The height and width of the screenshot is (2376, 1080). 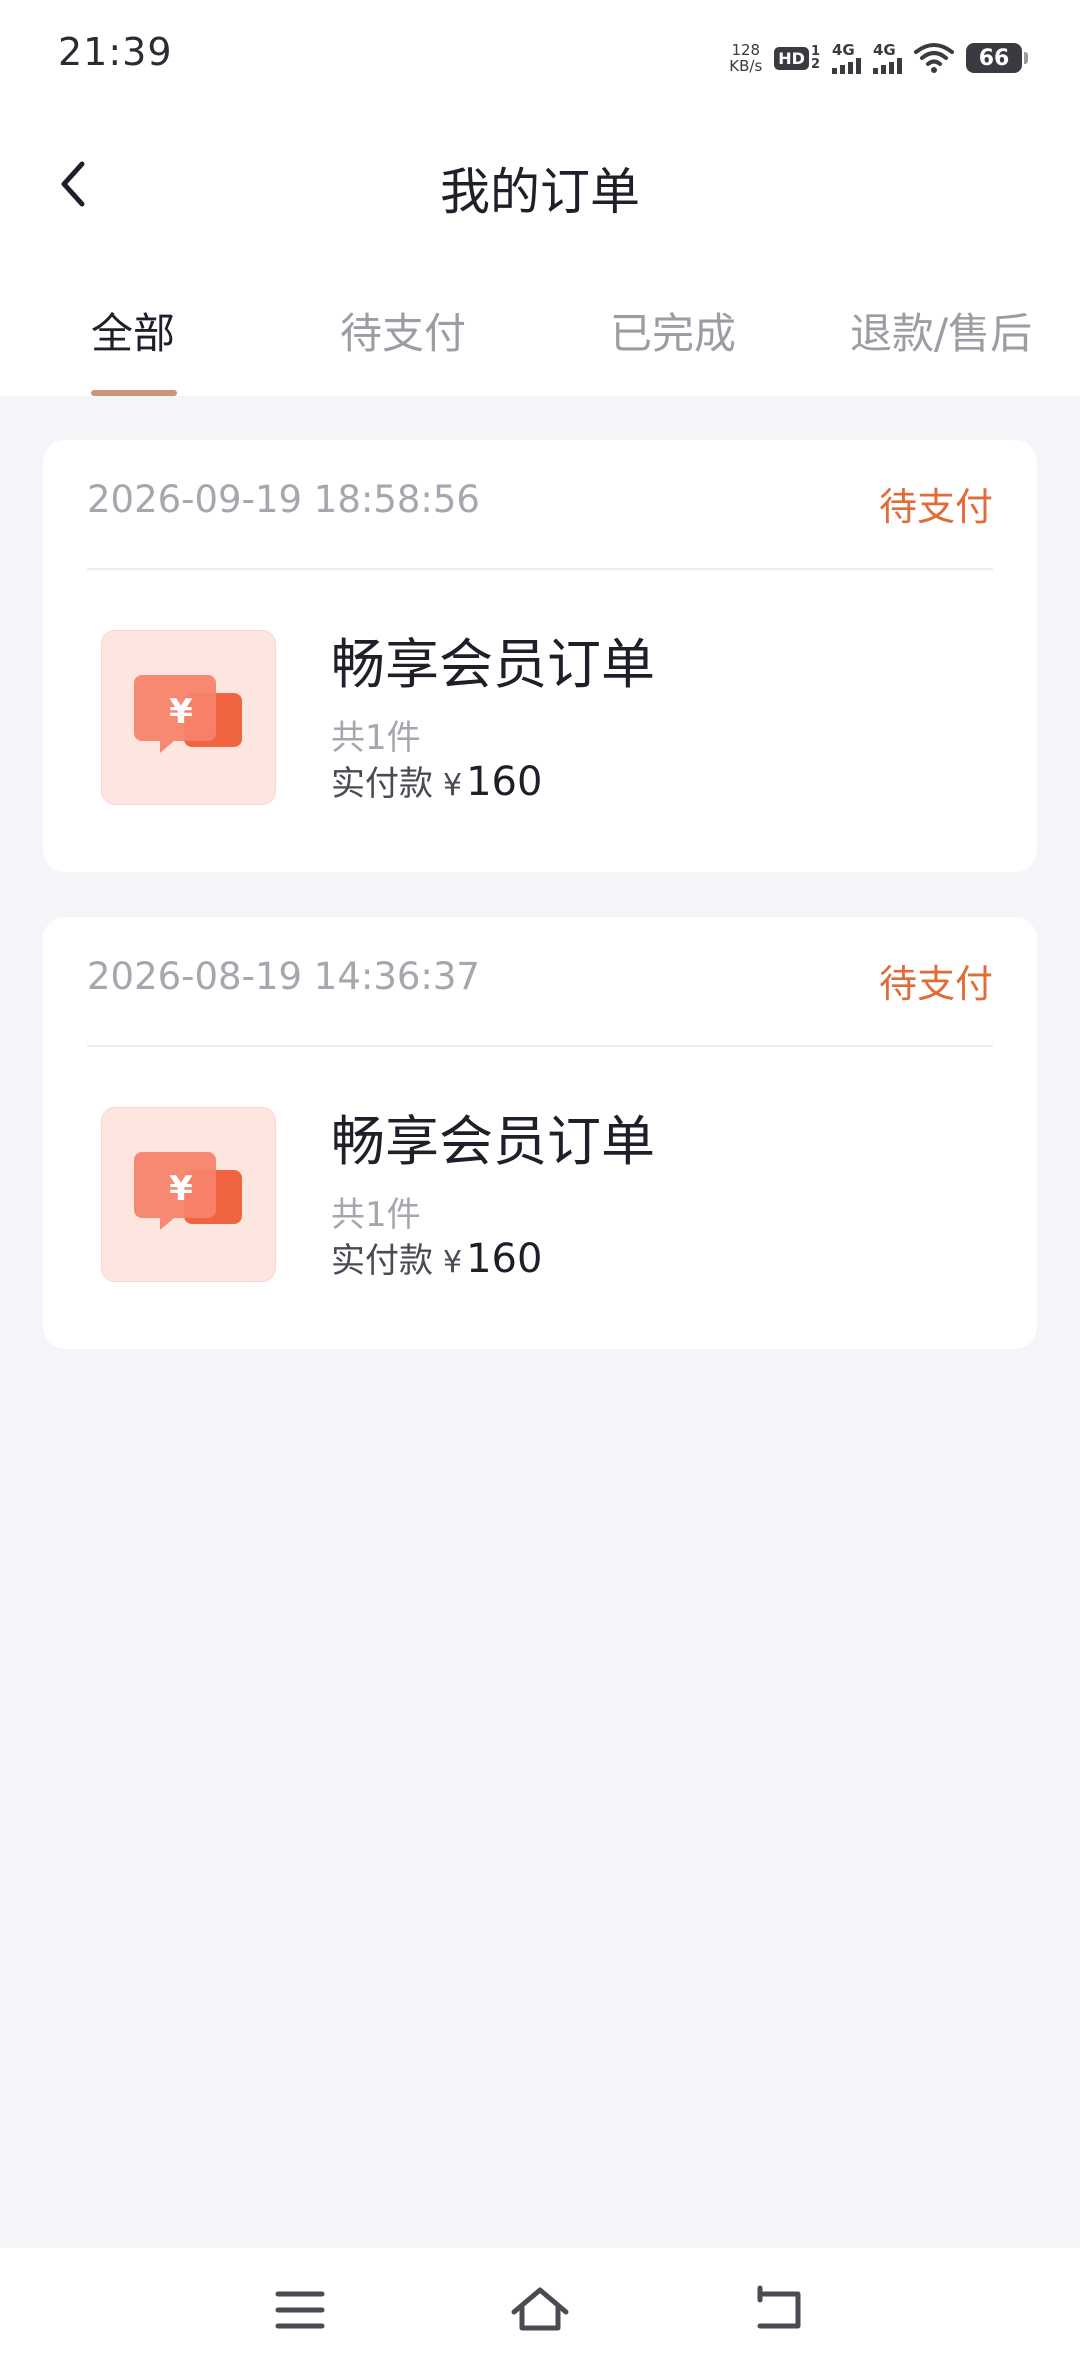 What do you see at coordinates (846, 58) in the screenshot?
I see `signal-icon-sim1: 4G` at bounding box center [846, 58].